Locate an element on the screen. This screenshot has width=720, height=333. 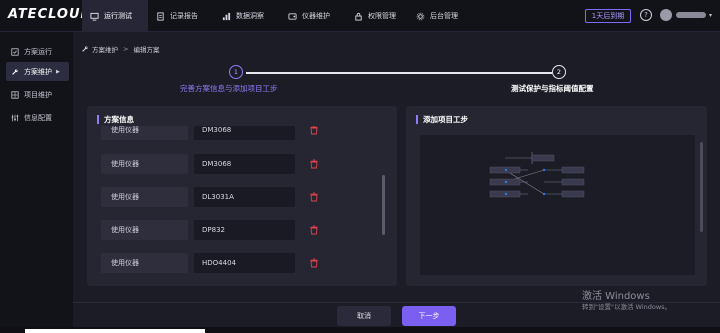
step-2-label: 测试保护与指标阈值配置 is located at coordinates (552, 88).